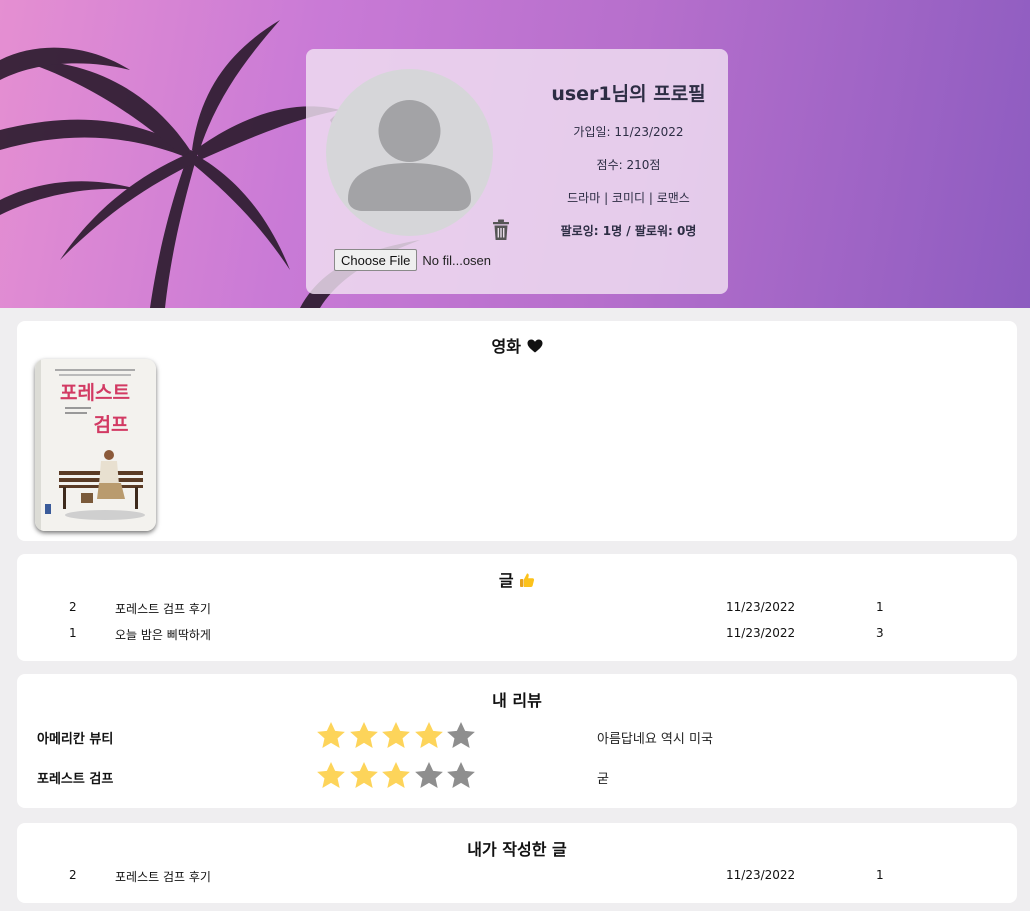  I want to click on review-comment: 굳, so click(603, 779).